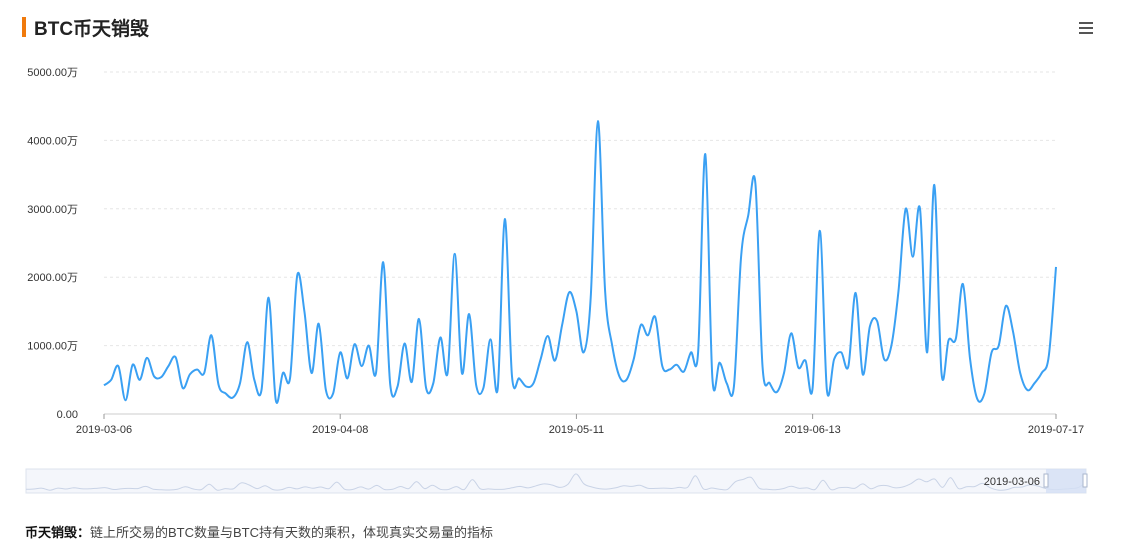  What do you see at coordinates (1056, 430) in the screenshot?
I see `x-tick-label: 2019-07-17` at bounding box center [1056, 430].